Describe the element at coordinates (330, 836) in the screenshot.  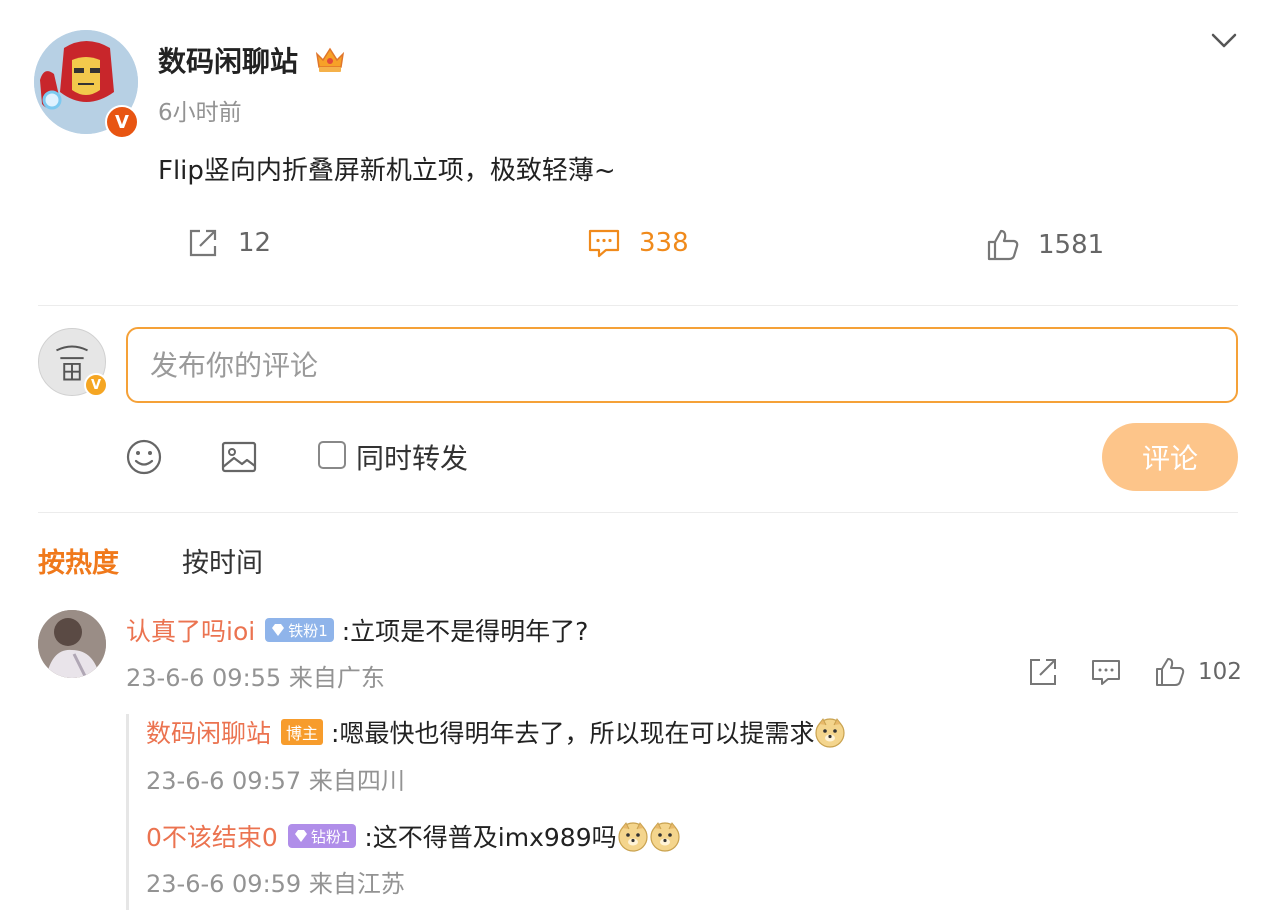
I see `fan-badge-label: 钻粉1` at that location.